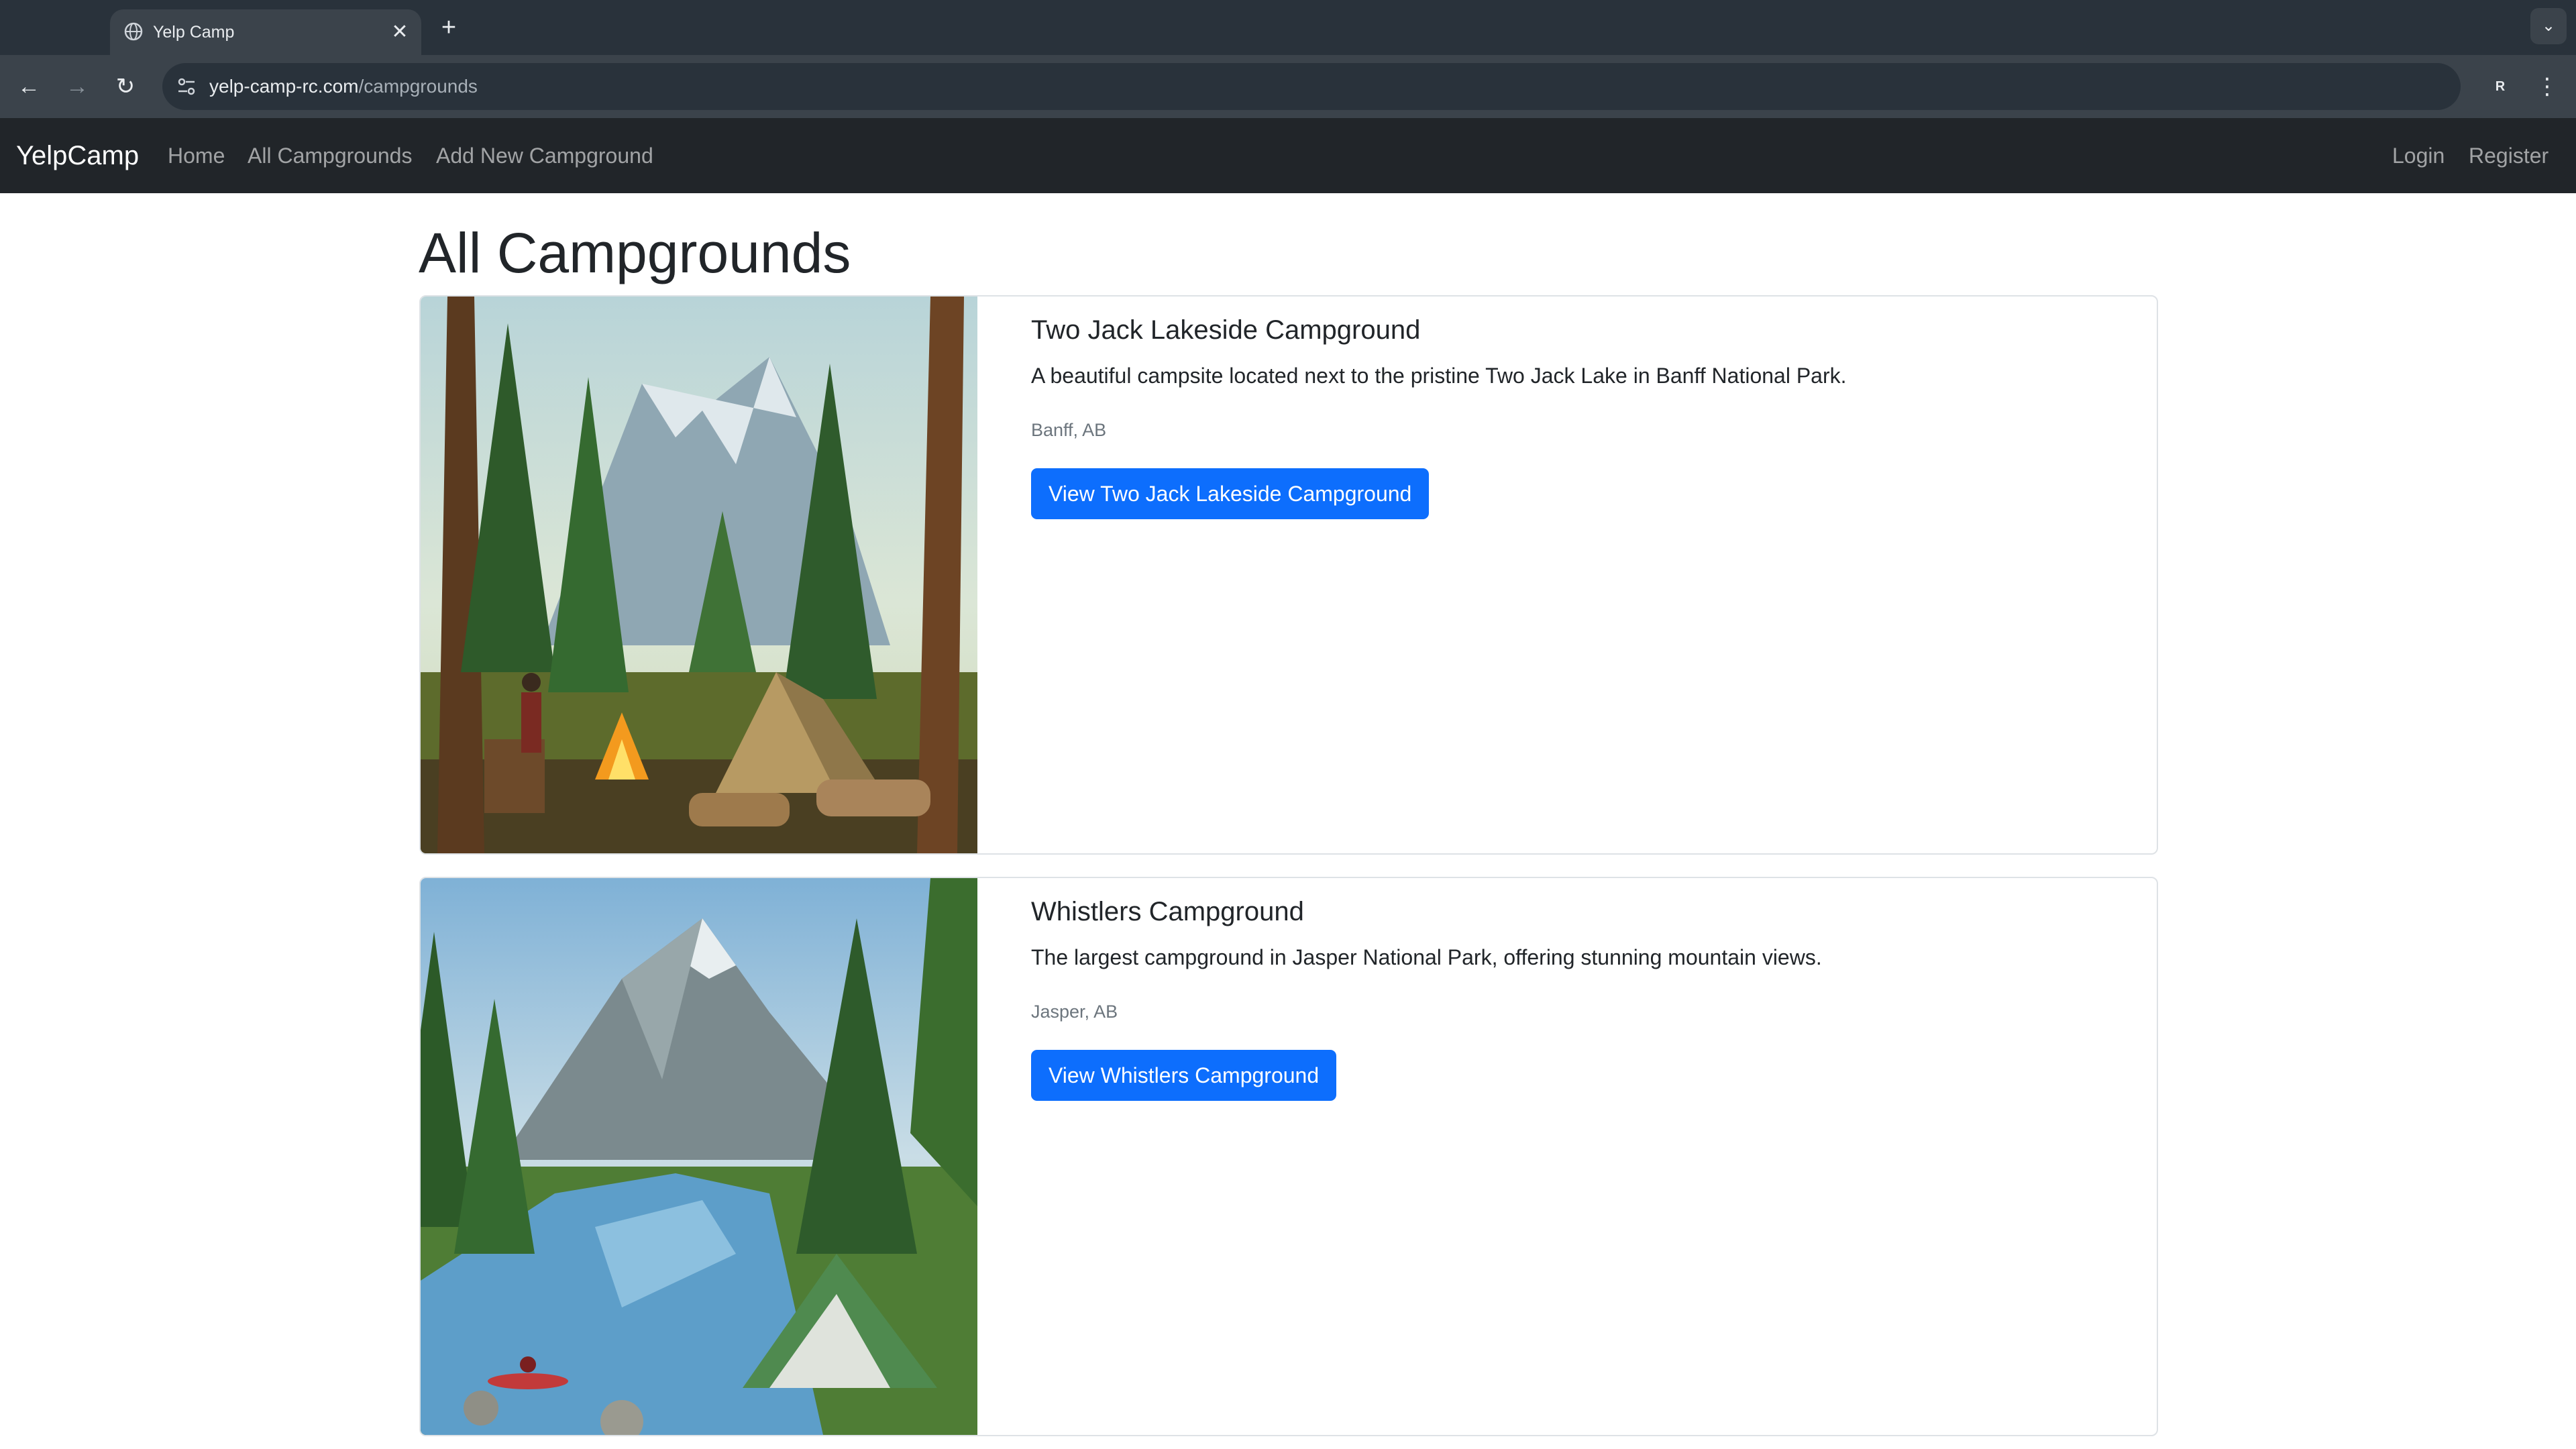  I want to click on browser-toolbar: ← → ↻ yelp-camp-rc.com/campgrounds ☆ R ⋮, so click(1288, 86).